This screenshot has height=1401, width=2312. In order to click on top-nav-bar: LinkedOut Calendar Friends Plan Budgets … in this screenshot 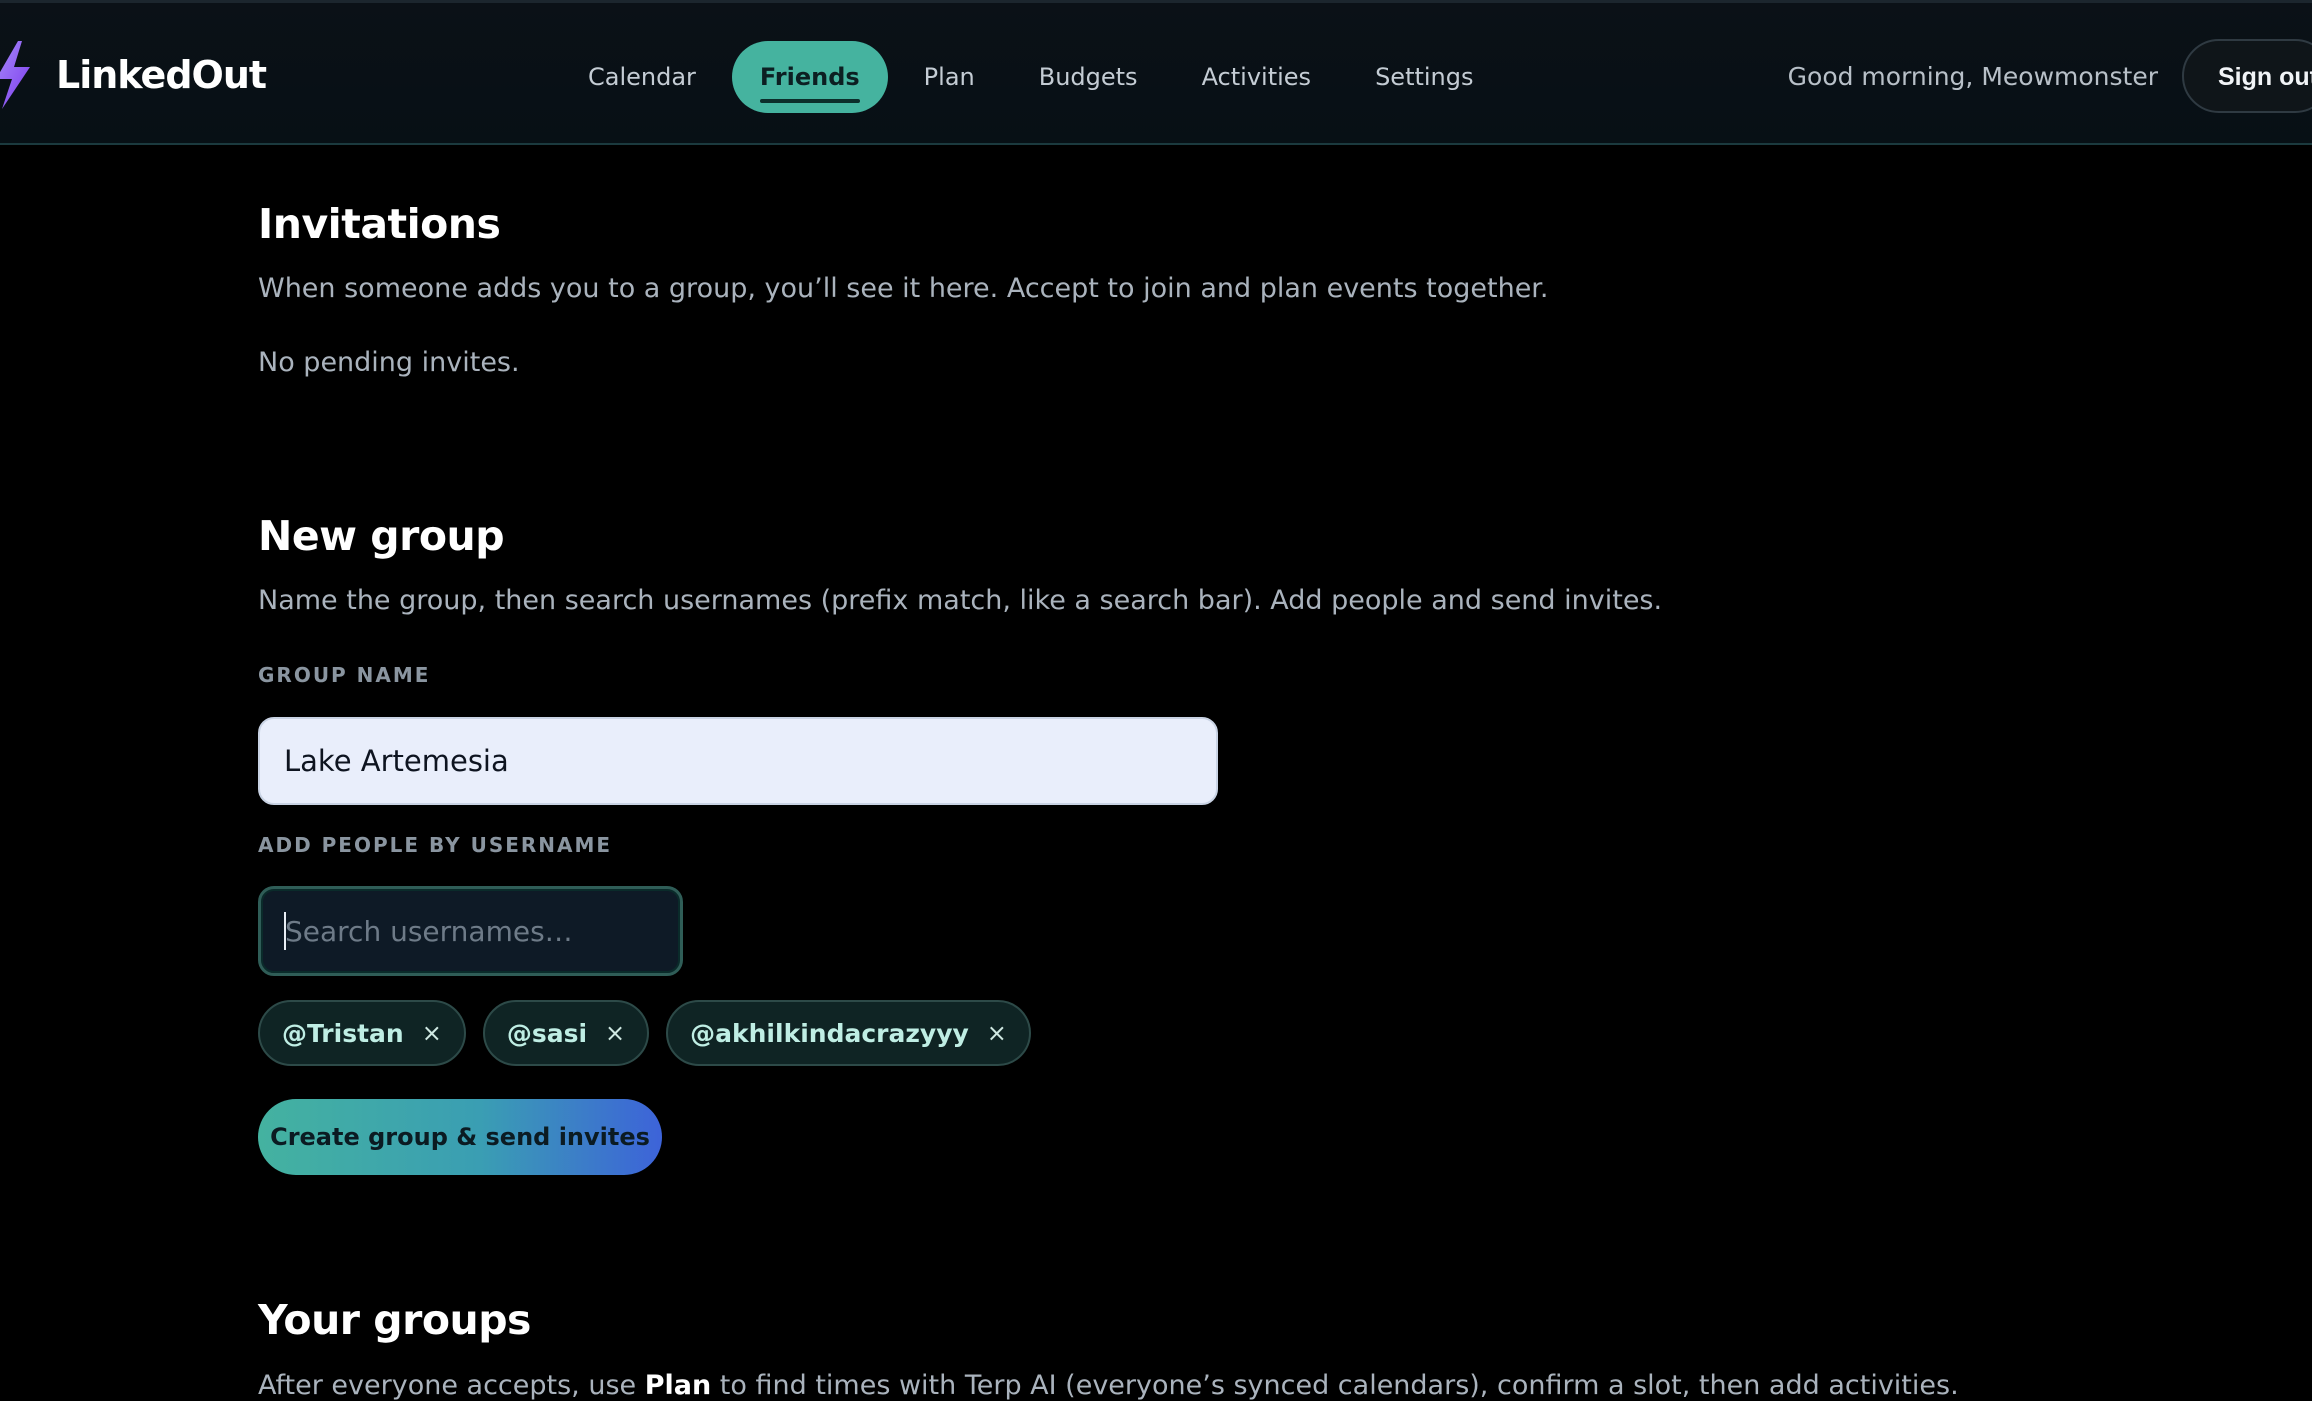, I will do `click(1156, 72)`.